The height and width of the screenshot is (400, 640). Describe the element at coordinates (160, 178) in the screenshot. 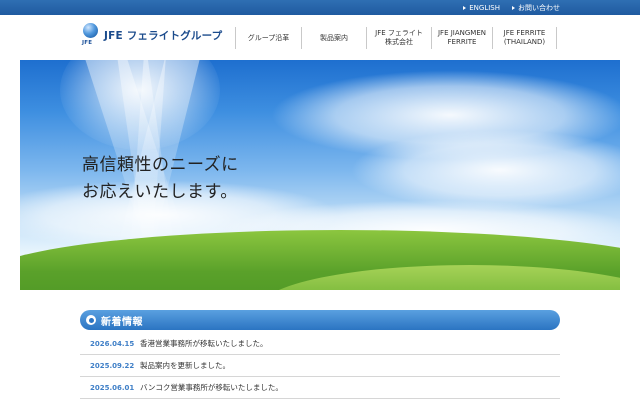

I see `hero-headline: 高信頼性のニーズに お応えいたします。` at that location.